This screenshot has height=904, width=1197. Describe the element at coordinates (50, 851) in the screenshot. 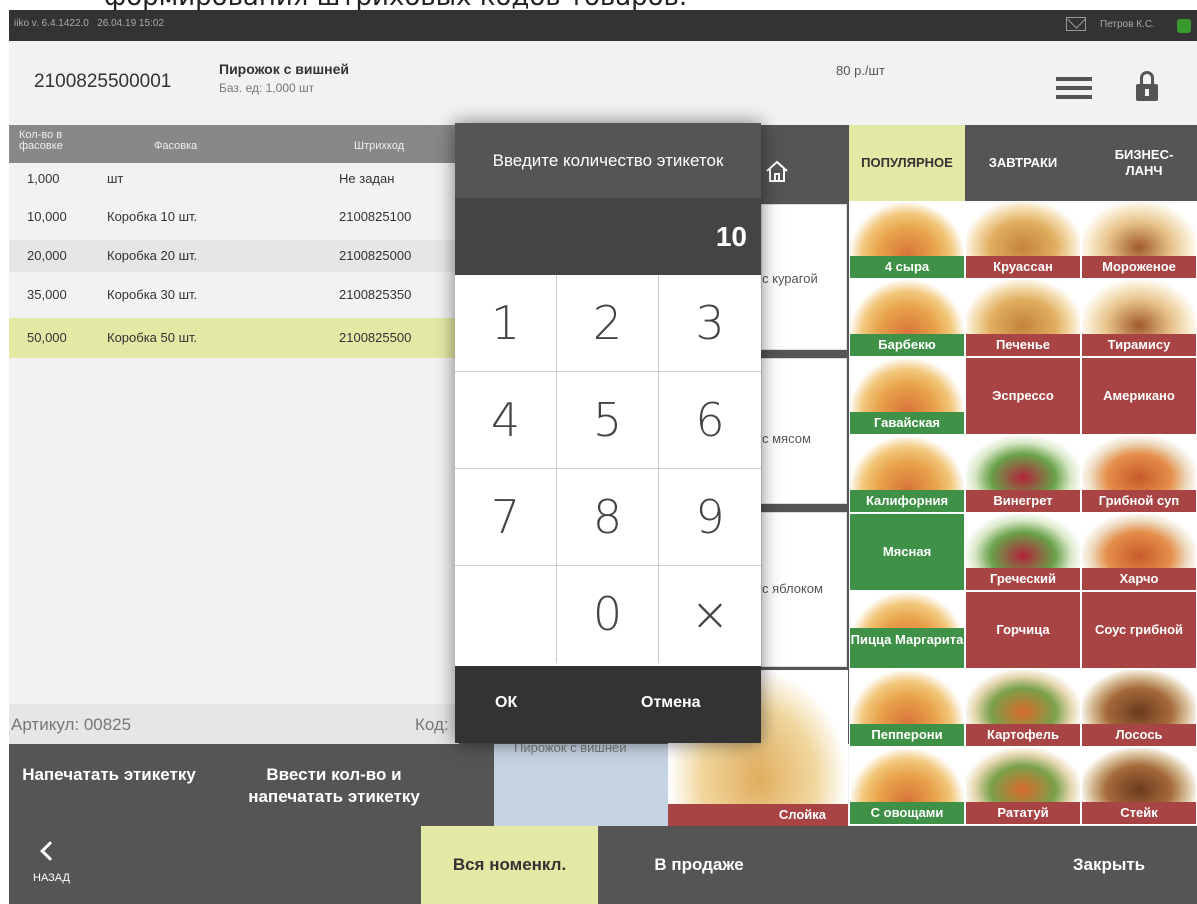

I see `chevron-left-icon` at that location.